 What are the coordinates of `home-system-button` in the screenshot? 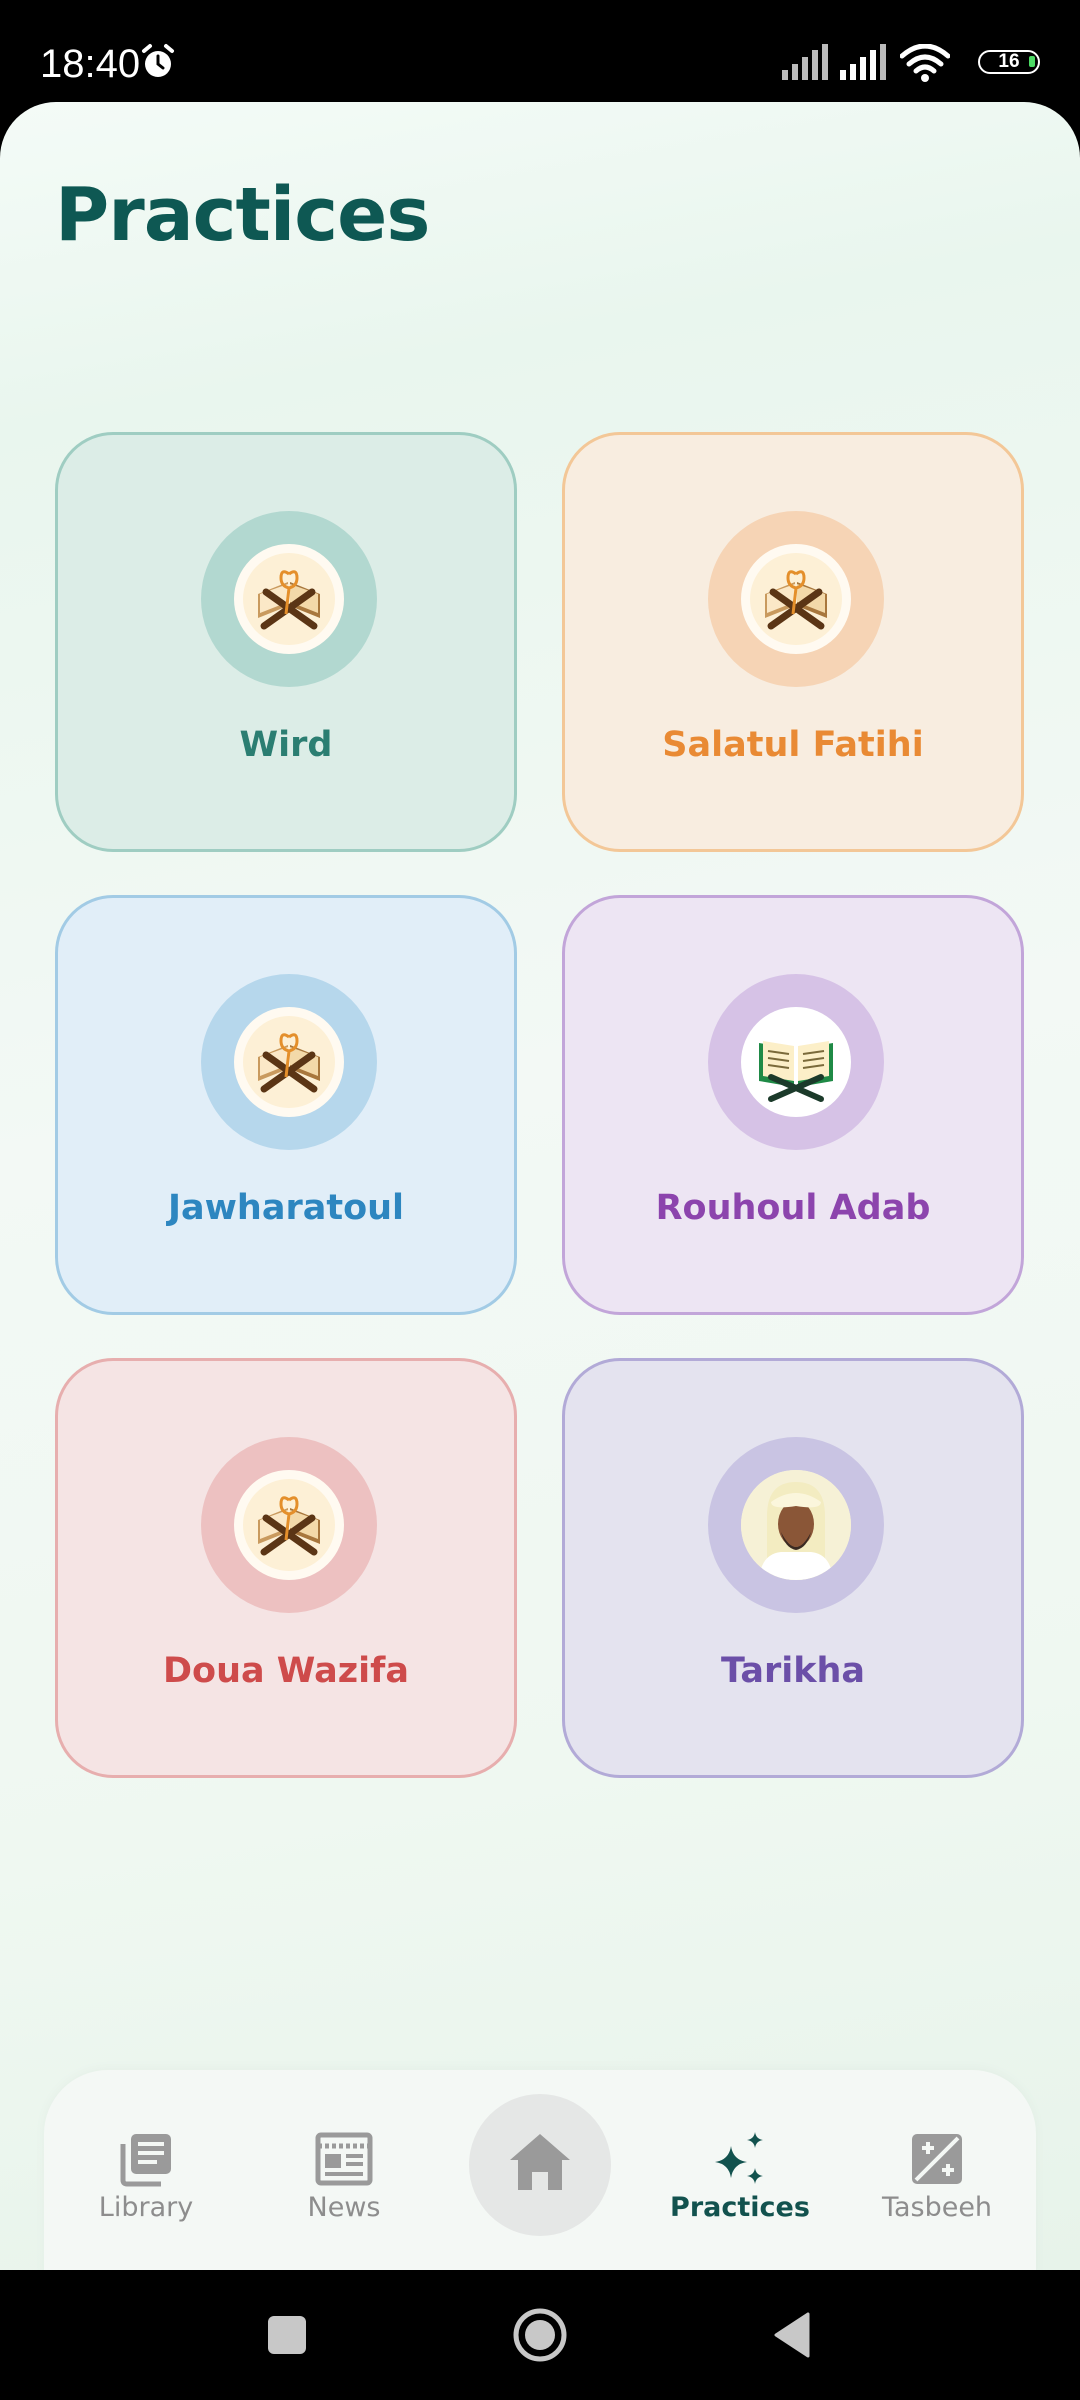 It's located at (540, 2335).